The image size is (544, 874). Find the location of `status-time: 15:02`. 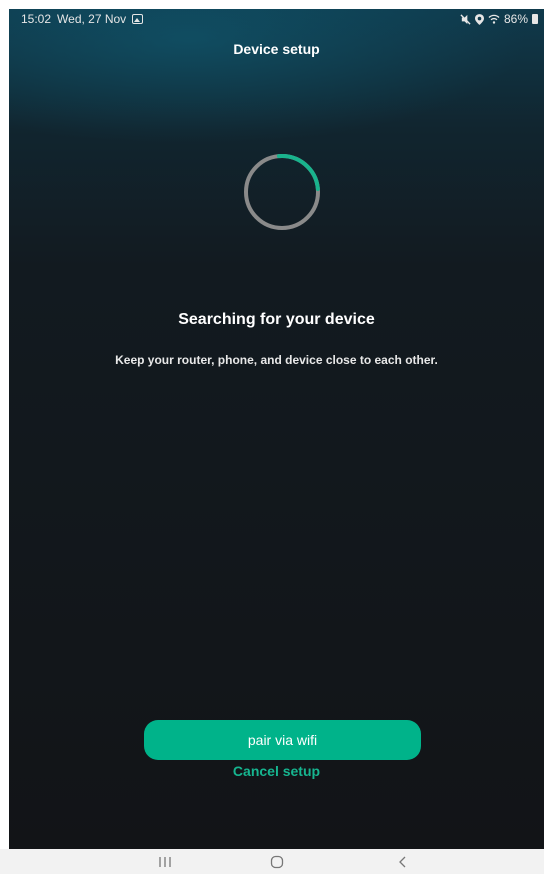

status-time: 15:02 is located at coordinates (36, 19).